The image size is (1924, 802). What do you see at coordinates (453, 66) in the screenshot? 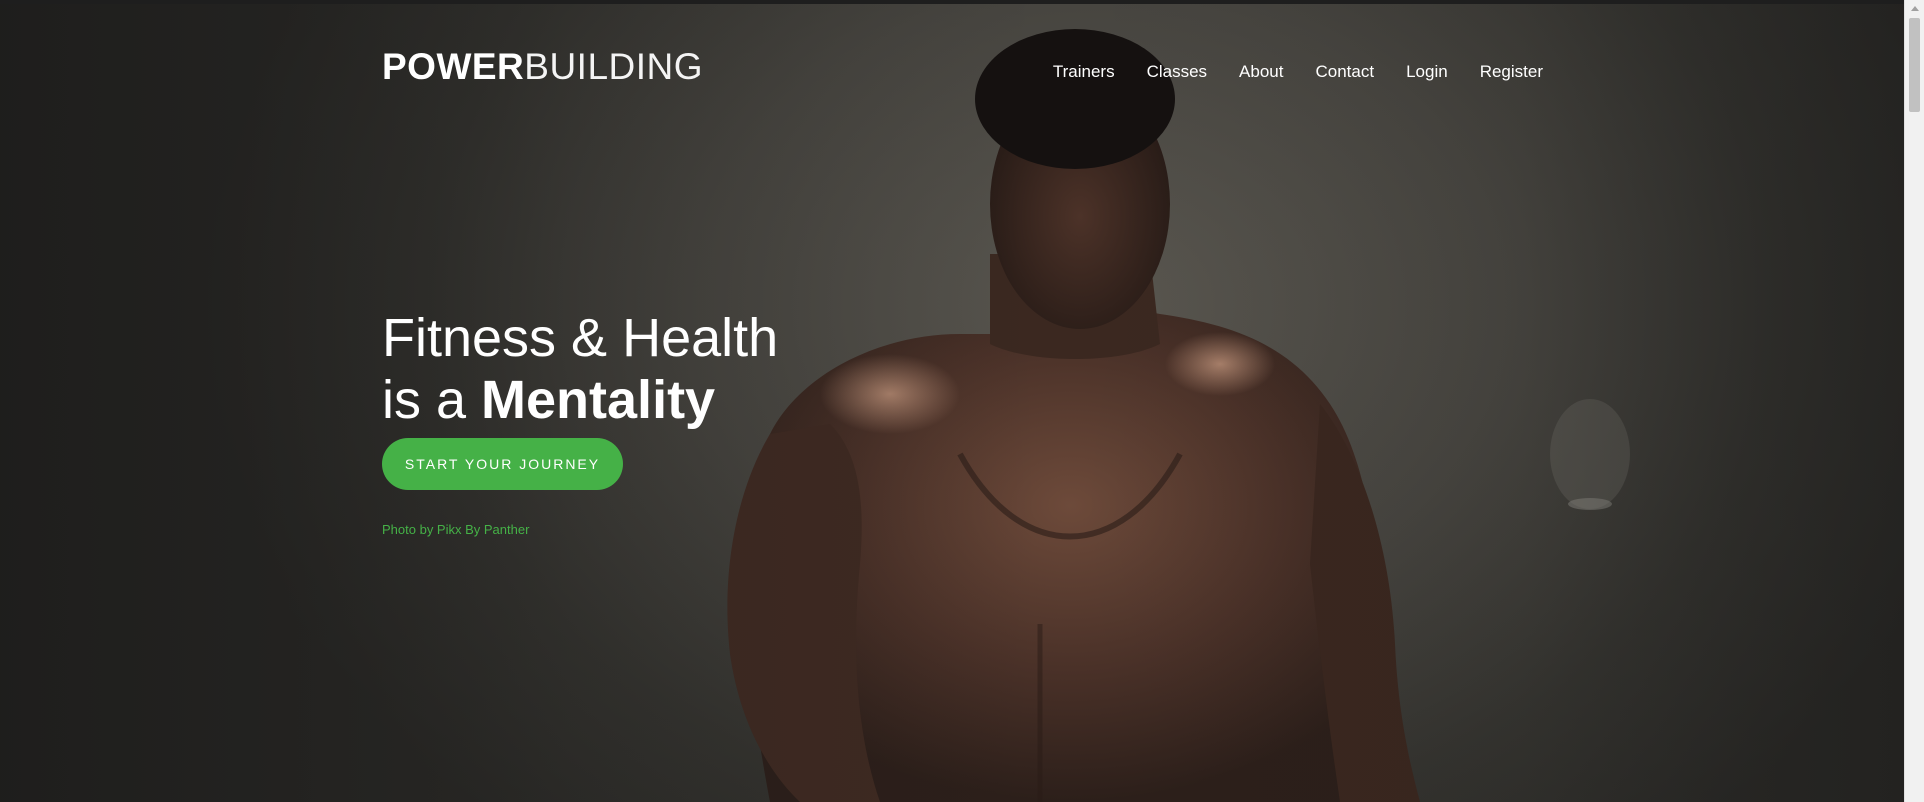
I see `brand-logo-strong: POWER` at bounding box center [453, 66].